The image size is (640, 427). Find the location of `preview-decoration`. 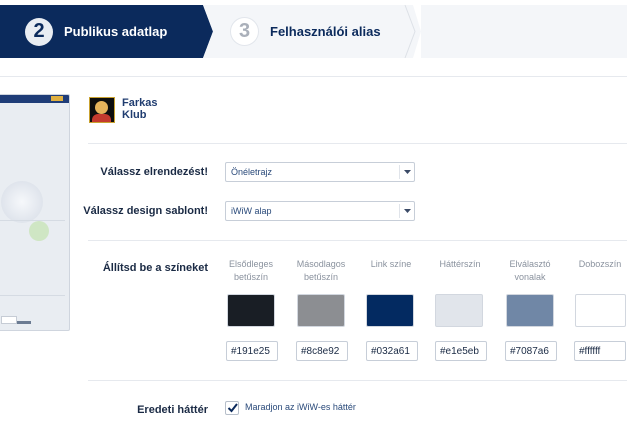

preview-decoration is located at coordinates (39, 231).